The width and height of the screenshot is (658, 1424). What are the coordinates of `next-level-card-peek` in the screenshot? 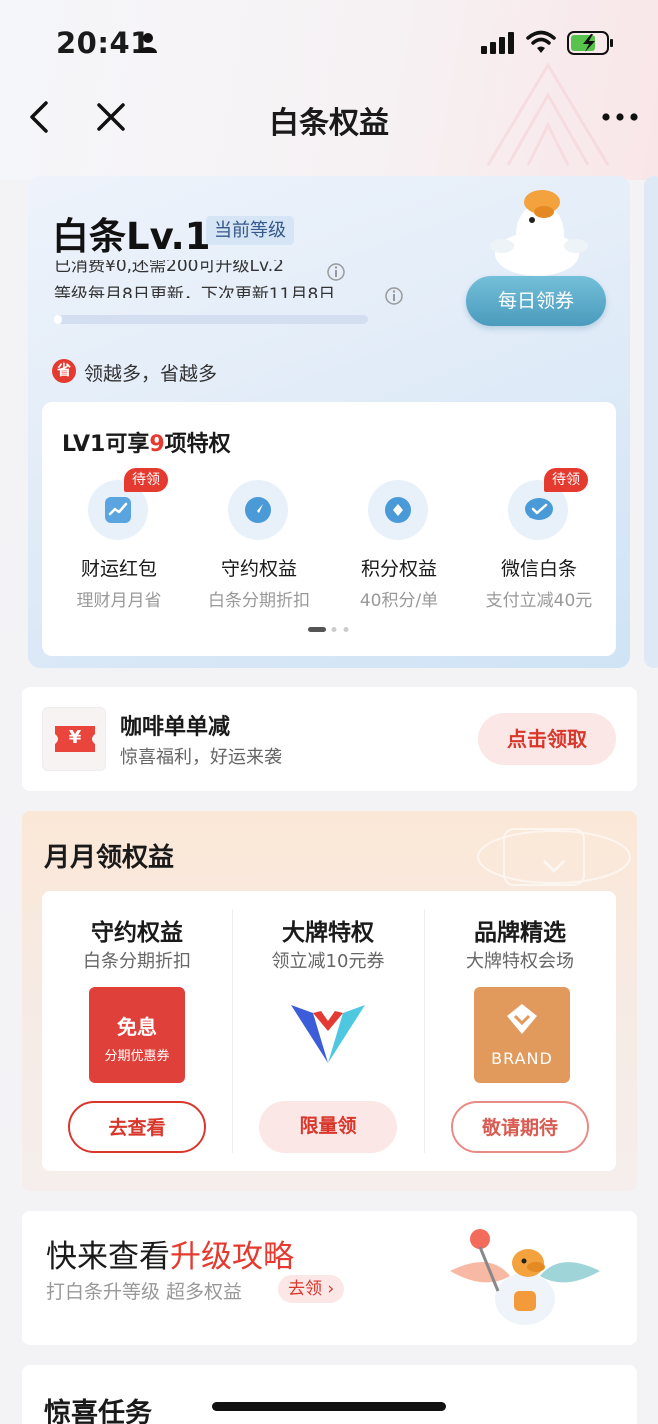 It's located at (651, 422).